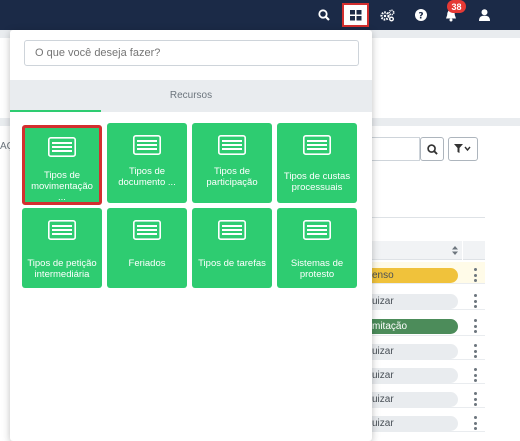 This screenshot has width=520, height=441. Describe the element at coordinates (317, 248) in the screenshot. I see `tile-sistemas-de-protesto: Sistemas de protesto` at that location.